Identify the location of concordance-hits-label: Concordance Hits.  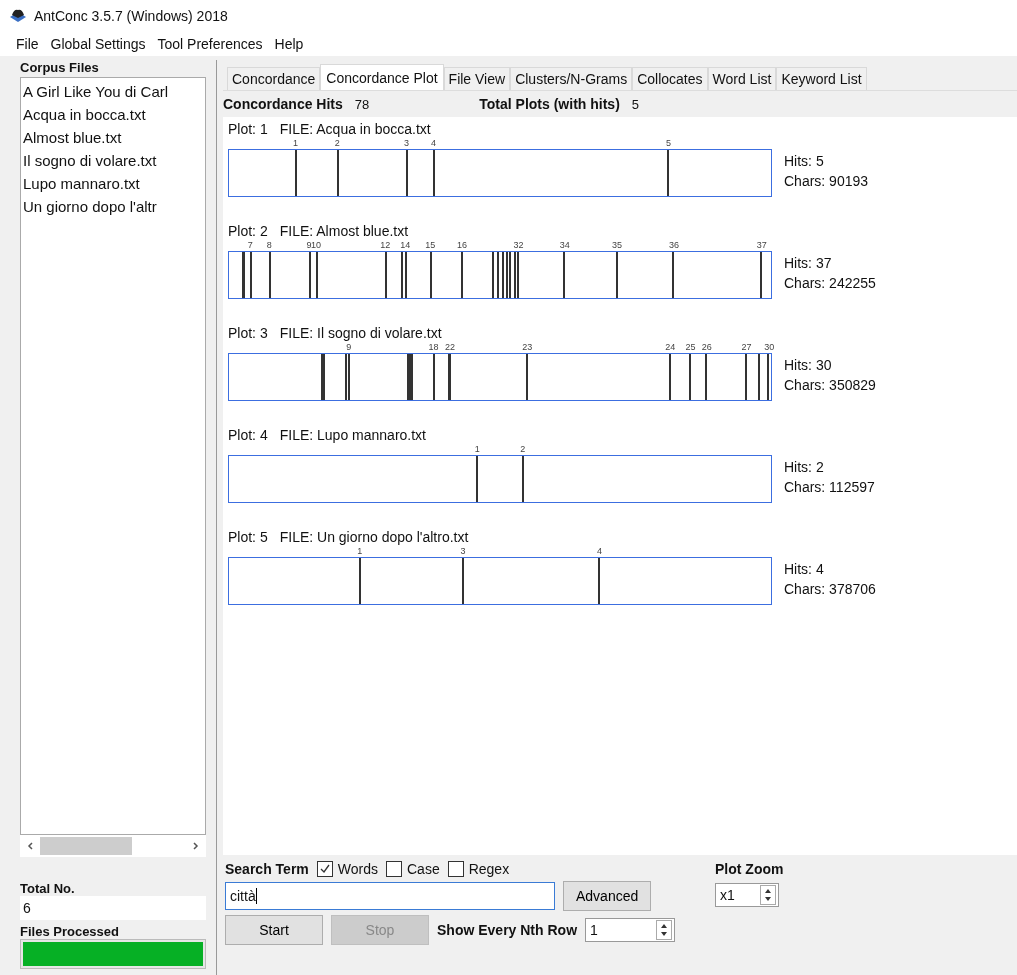
(283, 104).